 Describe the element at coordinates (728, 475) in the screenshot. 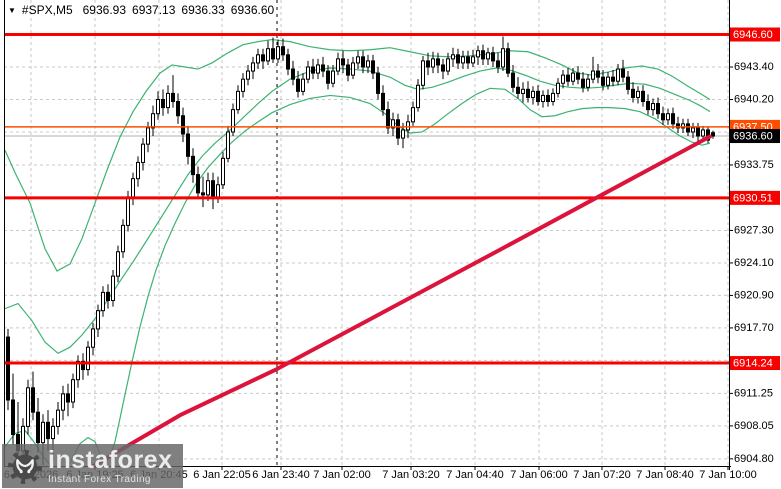

I see `time-tick-label: 7 Jan 10:00` at that location.